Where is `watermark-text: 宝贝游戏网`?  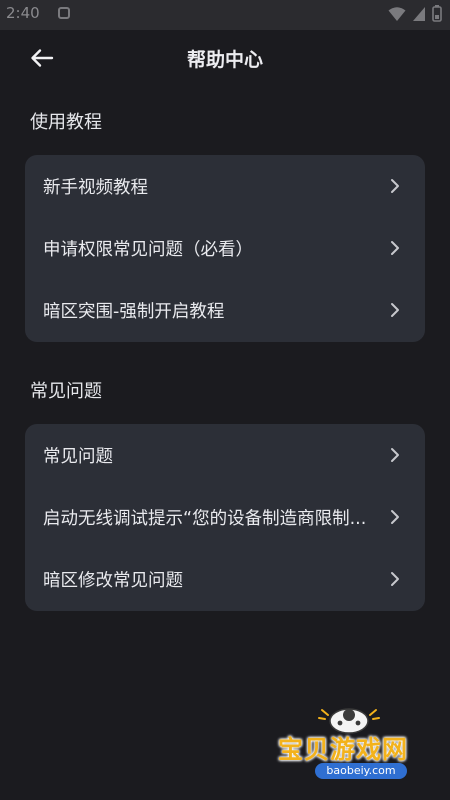
watermark-text: 宝贝游戏网 is located at coordinates (343, 749).